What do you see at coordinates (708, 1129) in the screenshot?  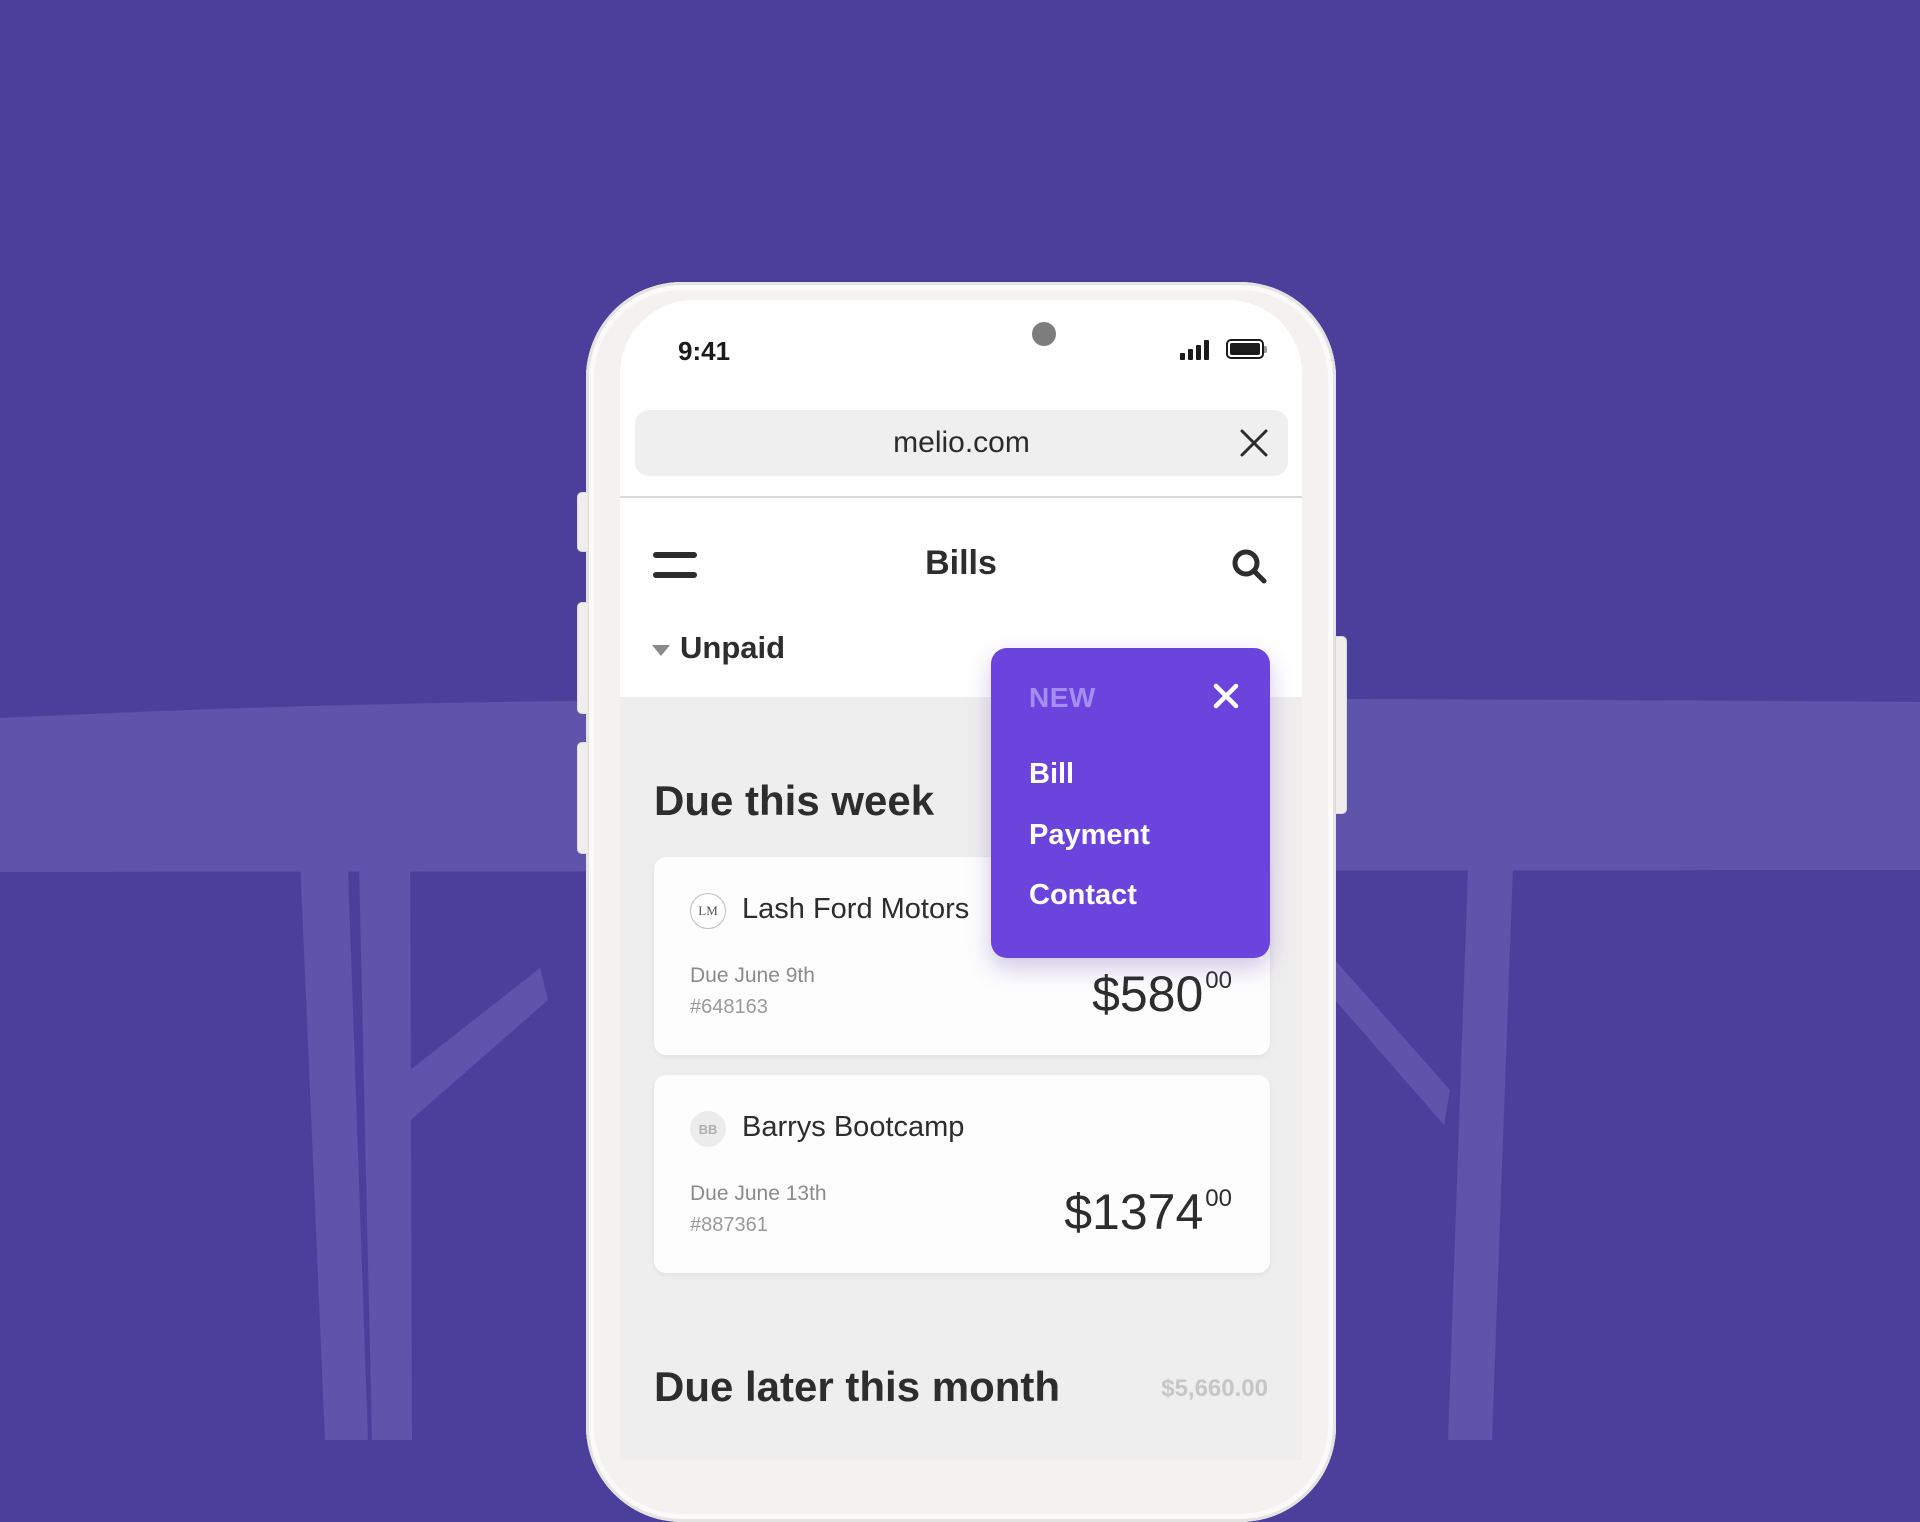 I see `vendor-avatar: BB` at bounding box center [708, 1129].